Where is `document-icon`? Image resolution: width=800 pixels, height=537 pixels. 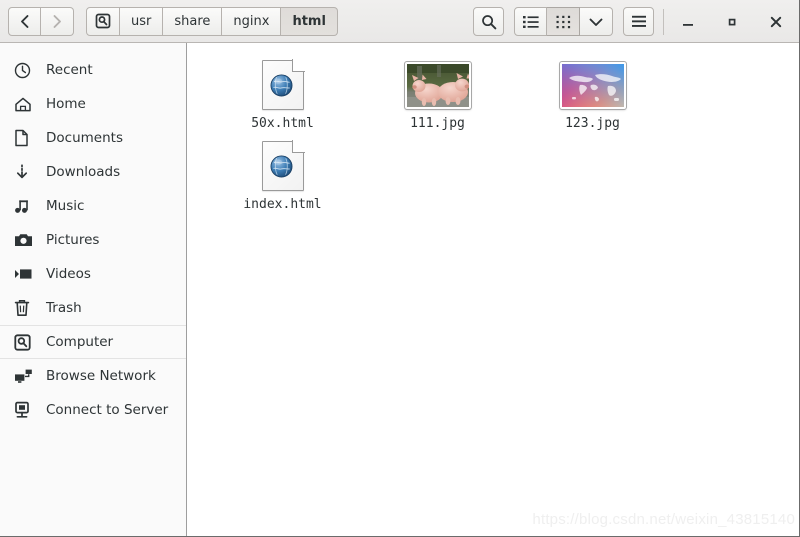
document-icon is located at coordinates (25, 138).